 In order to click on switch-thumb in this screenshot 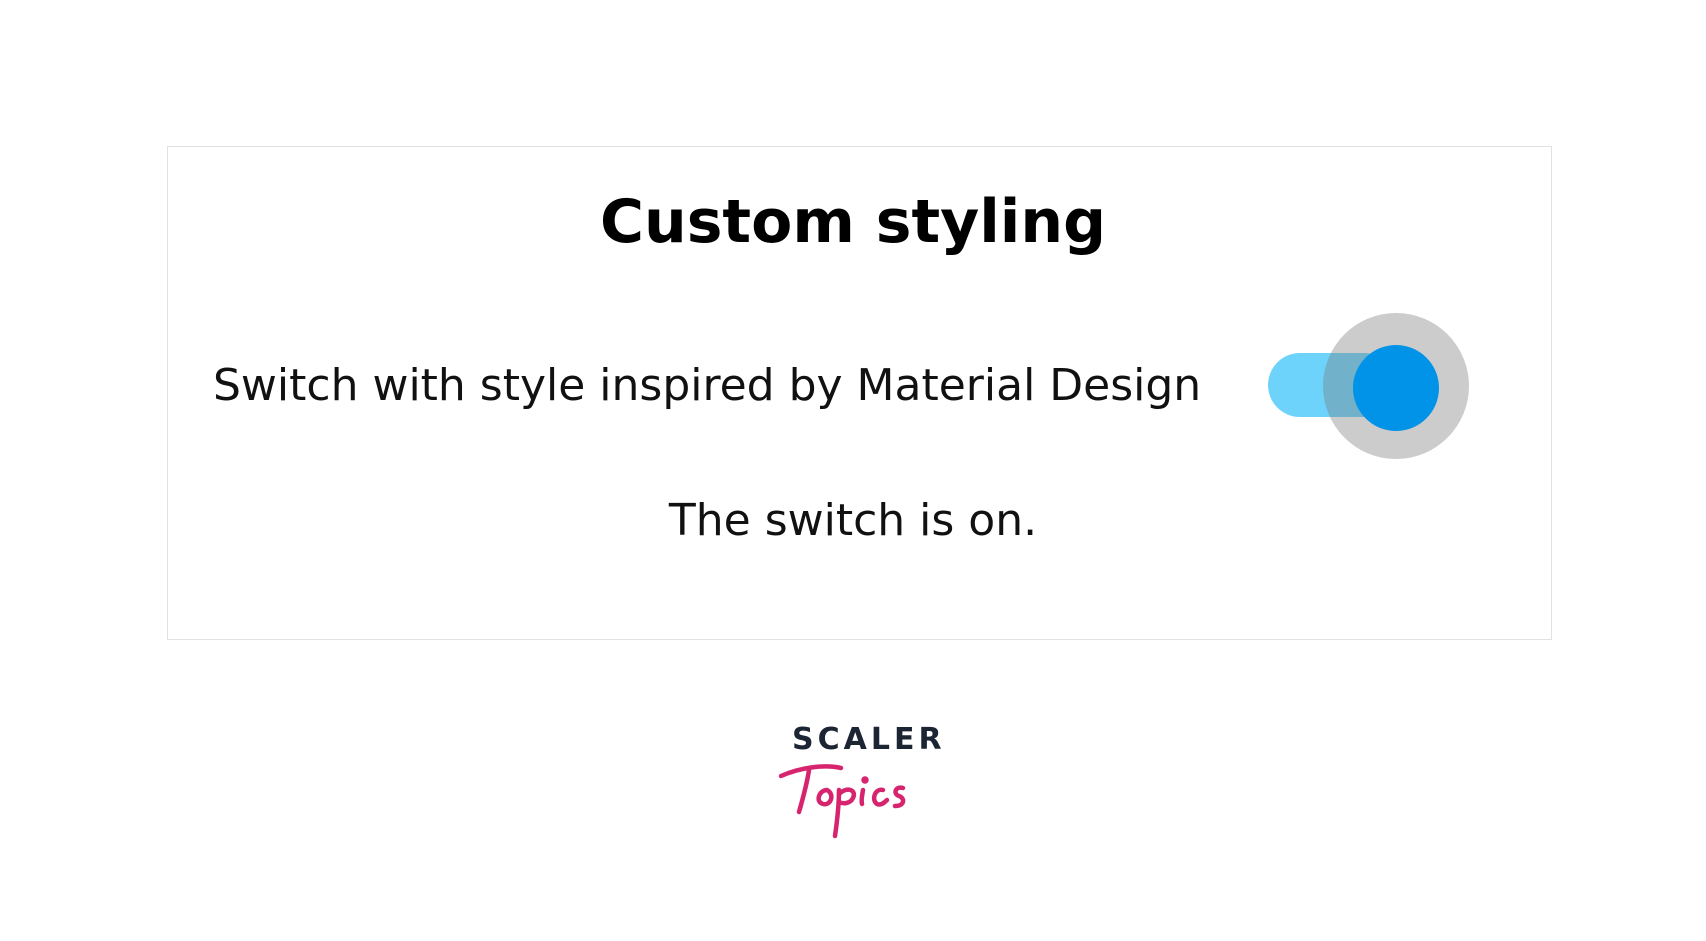, I will do `click(1396, 388)`.